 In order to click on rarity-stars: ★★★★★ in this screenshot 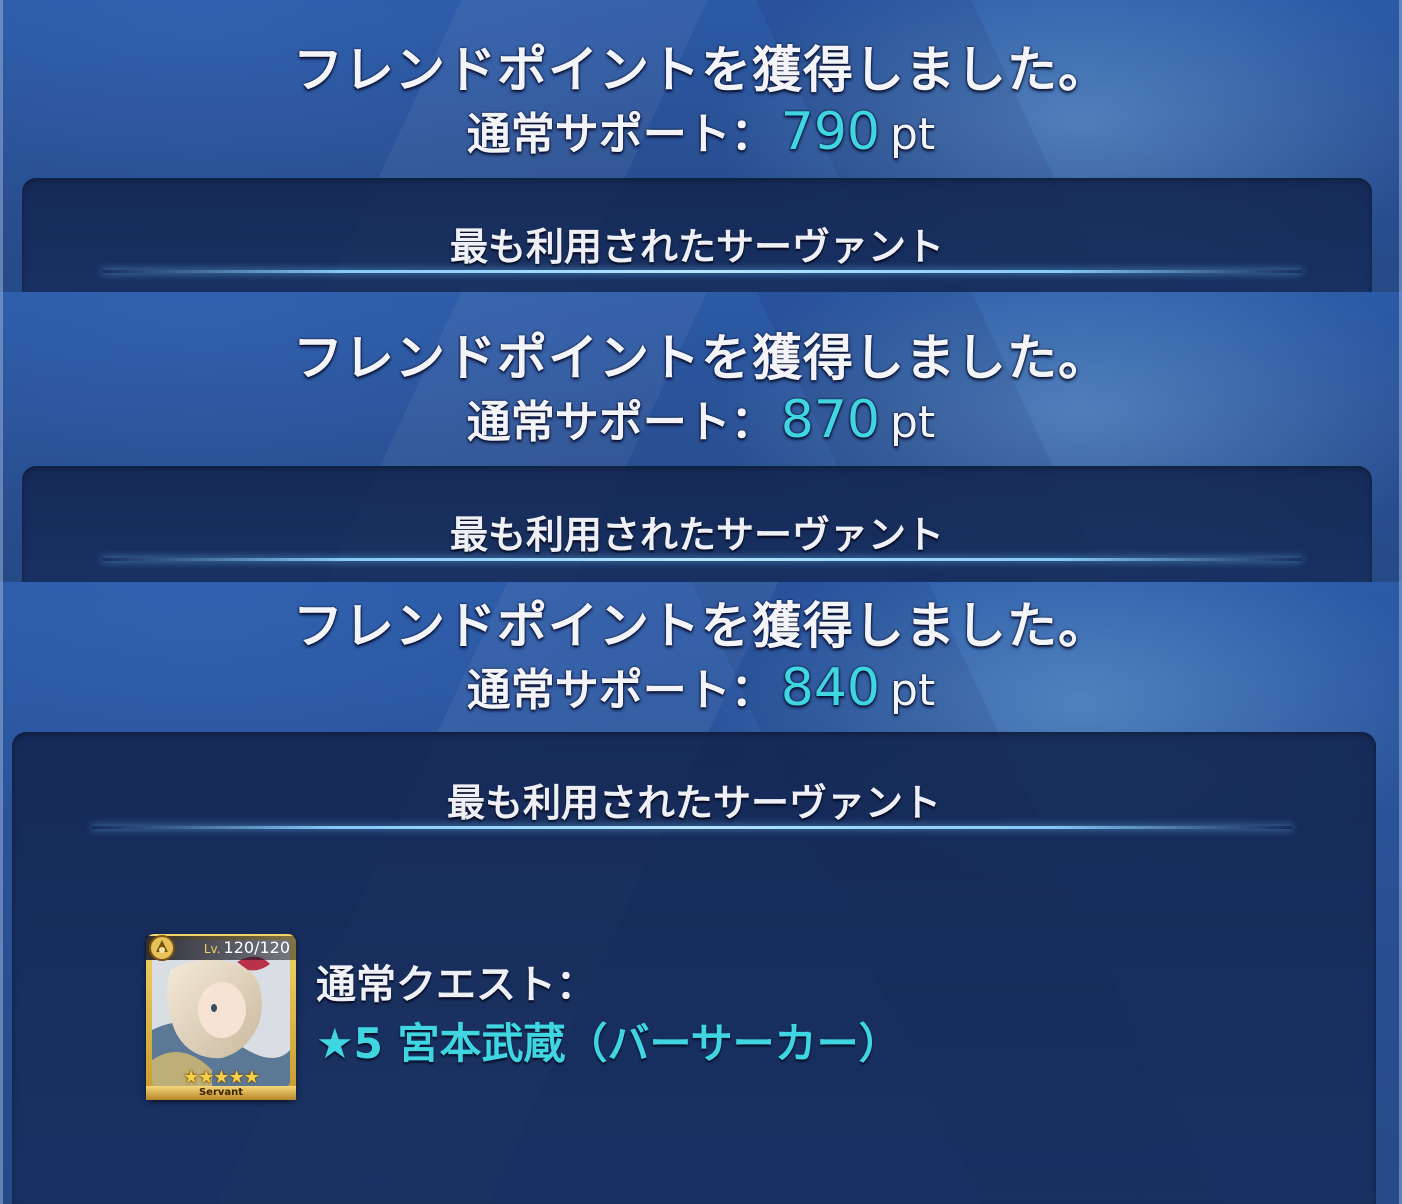, I will do `click(221, 1077)`.